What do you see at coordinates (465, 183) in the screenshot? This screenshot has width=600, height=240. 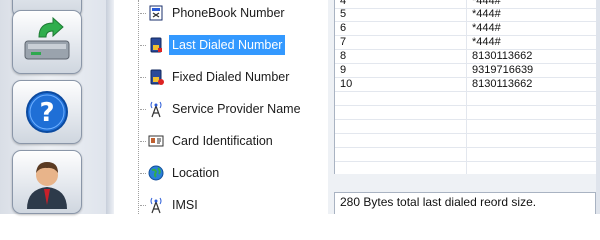 I see `panel-divider-horizontal` at bounding box center [465, 183].